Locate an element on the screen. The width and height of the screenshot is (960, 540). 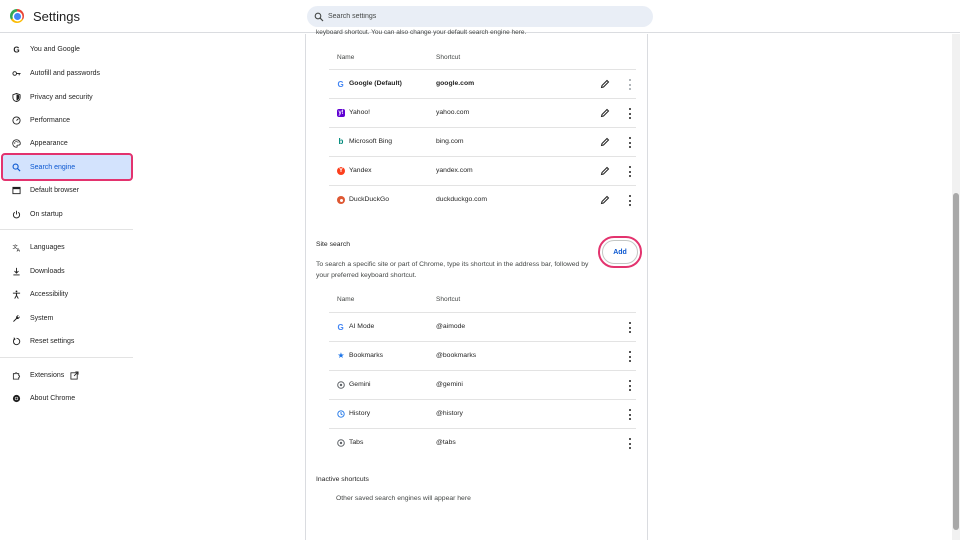
search-input is located at coordinates (478, 16).